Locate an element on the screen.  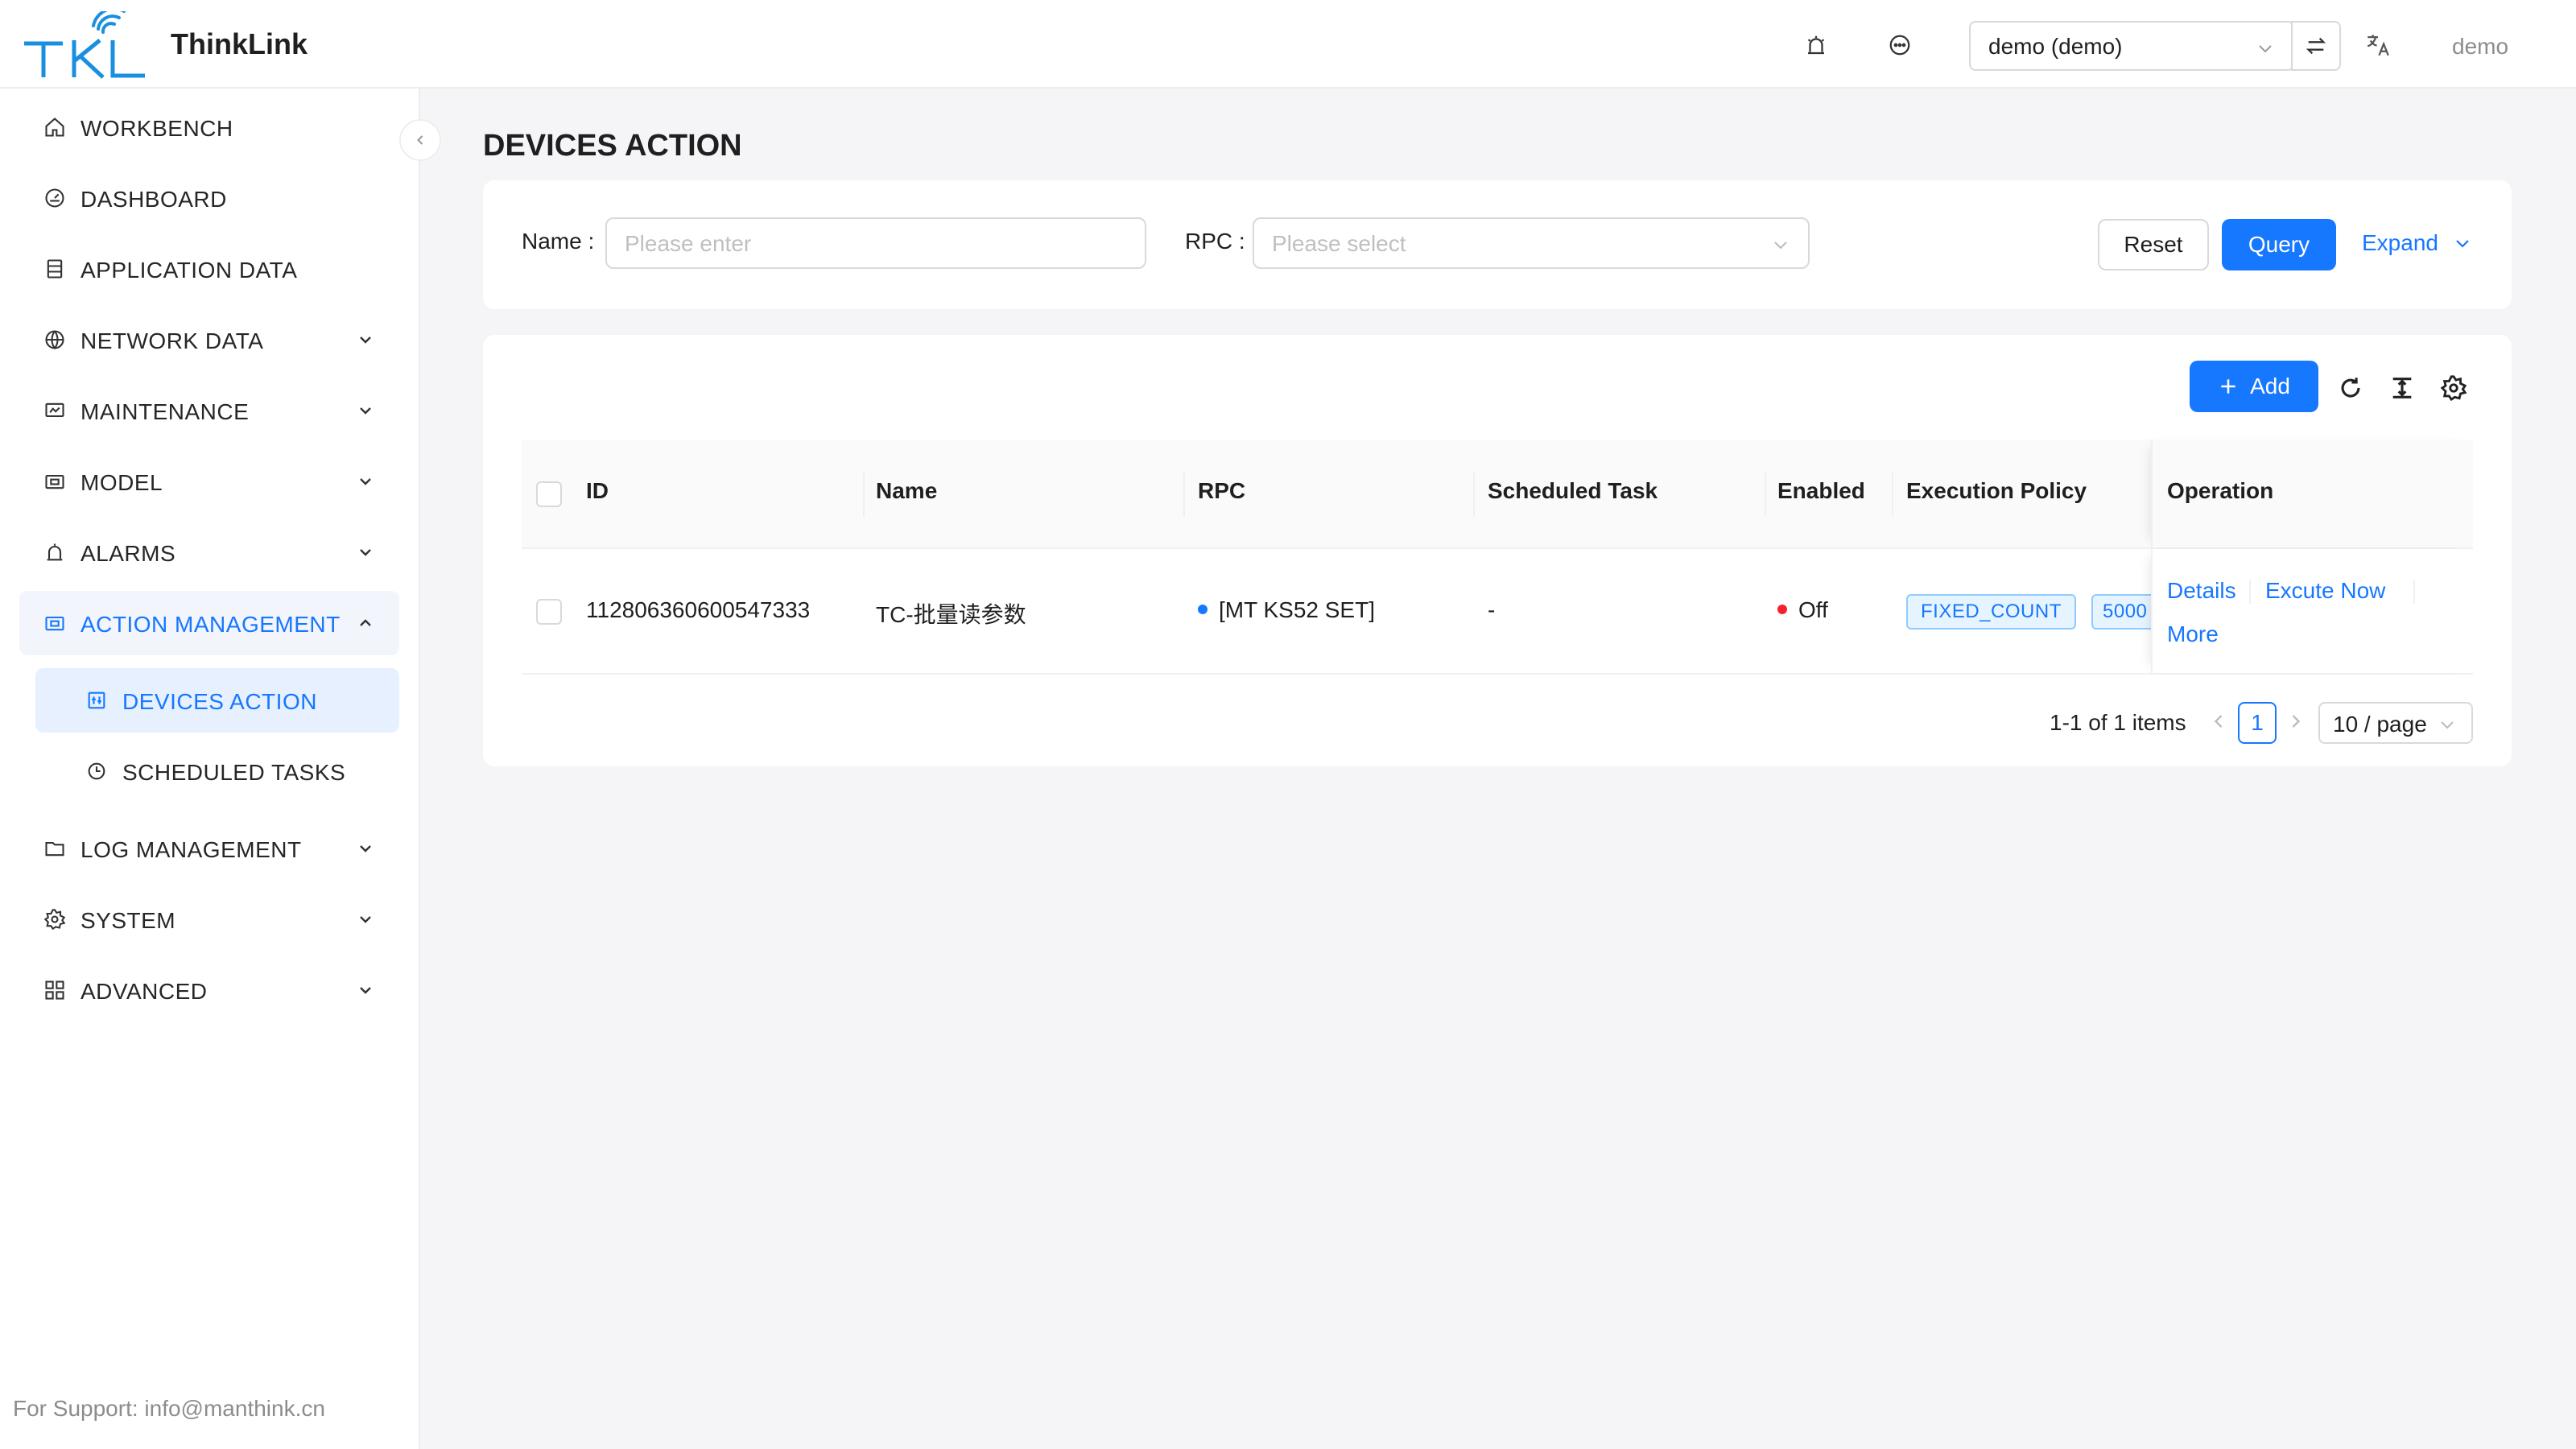
sidebar-item-maintenance: MAINTENANCE is located at coordinates (209, 410).